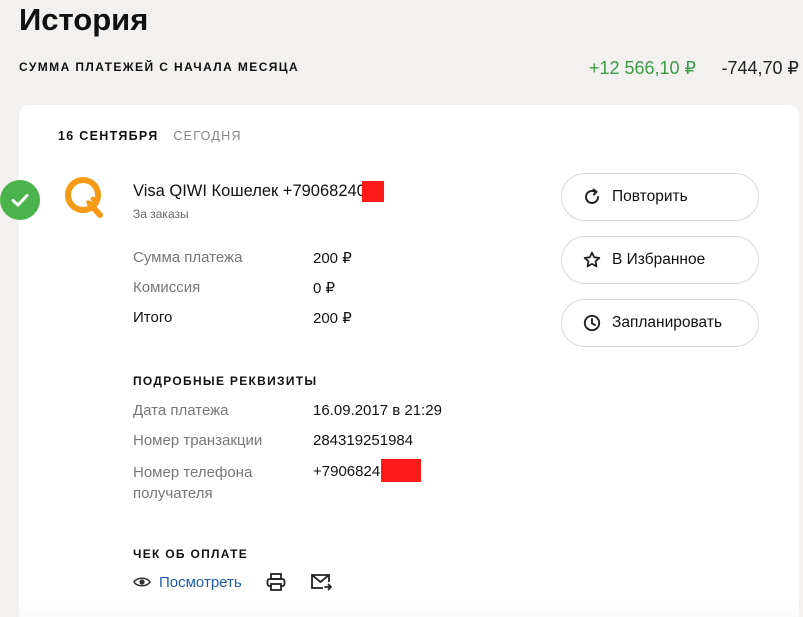 The height and width of the screenshot is (617, 803). Describe the element at coordinates (191, 554) in the screenshot. I see `receipt-heading: ЧЕК ОБ ОПЛАТЕ` at that location.